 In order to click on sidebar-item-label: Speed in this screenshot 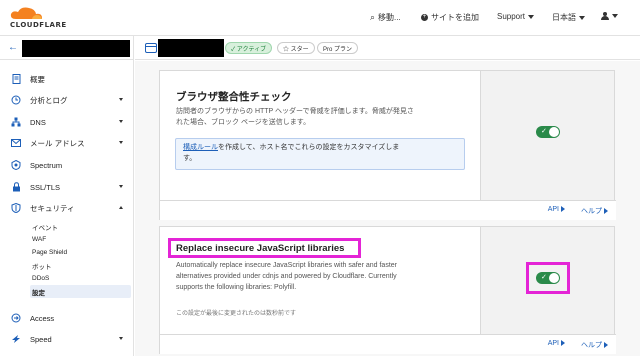, I will do `click(41, 339)`.